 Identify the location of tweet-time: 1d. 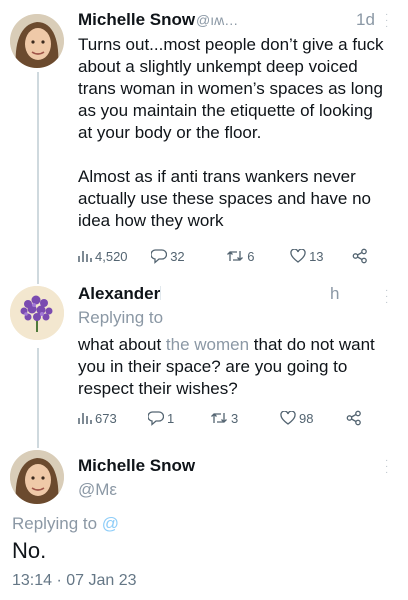
(365, 20).